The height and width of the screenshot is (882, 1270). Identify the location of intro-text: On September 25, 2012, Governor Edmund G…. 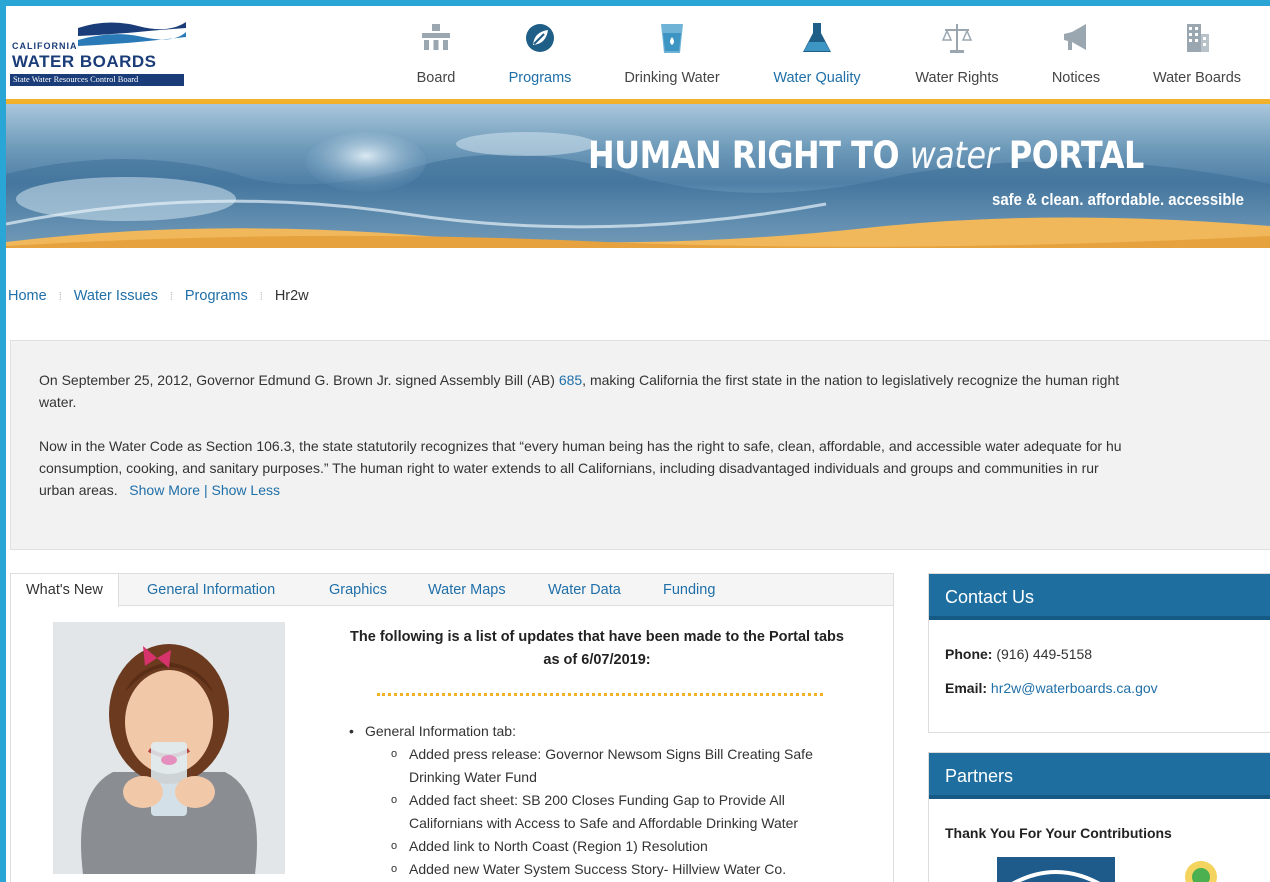
(299, 380).